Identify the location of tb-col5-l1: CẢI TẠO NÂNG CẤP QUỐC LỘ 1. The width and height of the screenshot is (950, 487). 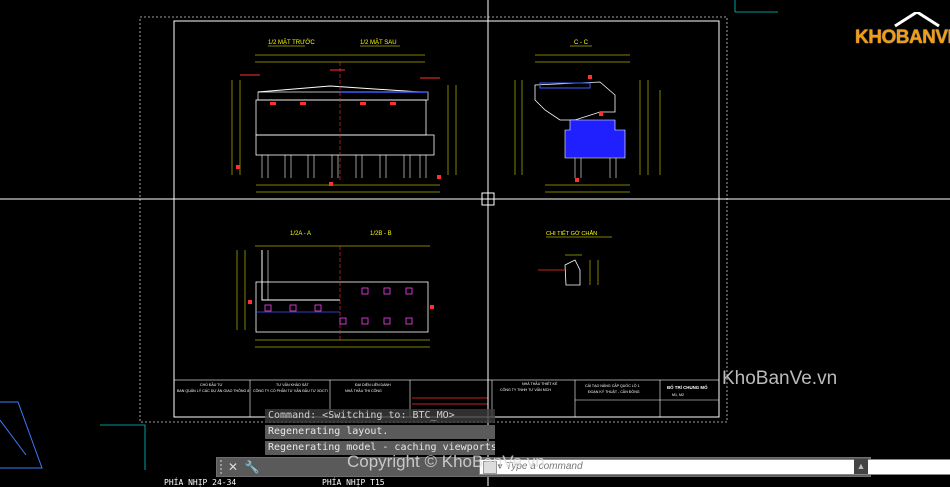
(612, 385).